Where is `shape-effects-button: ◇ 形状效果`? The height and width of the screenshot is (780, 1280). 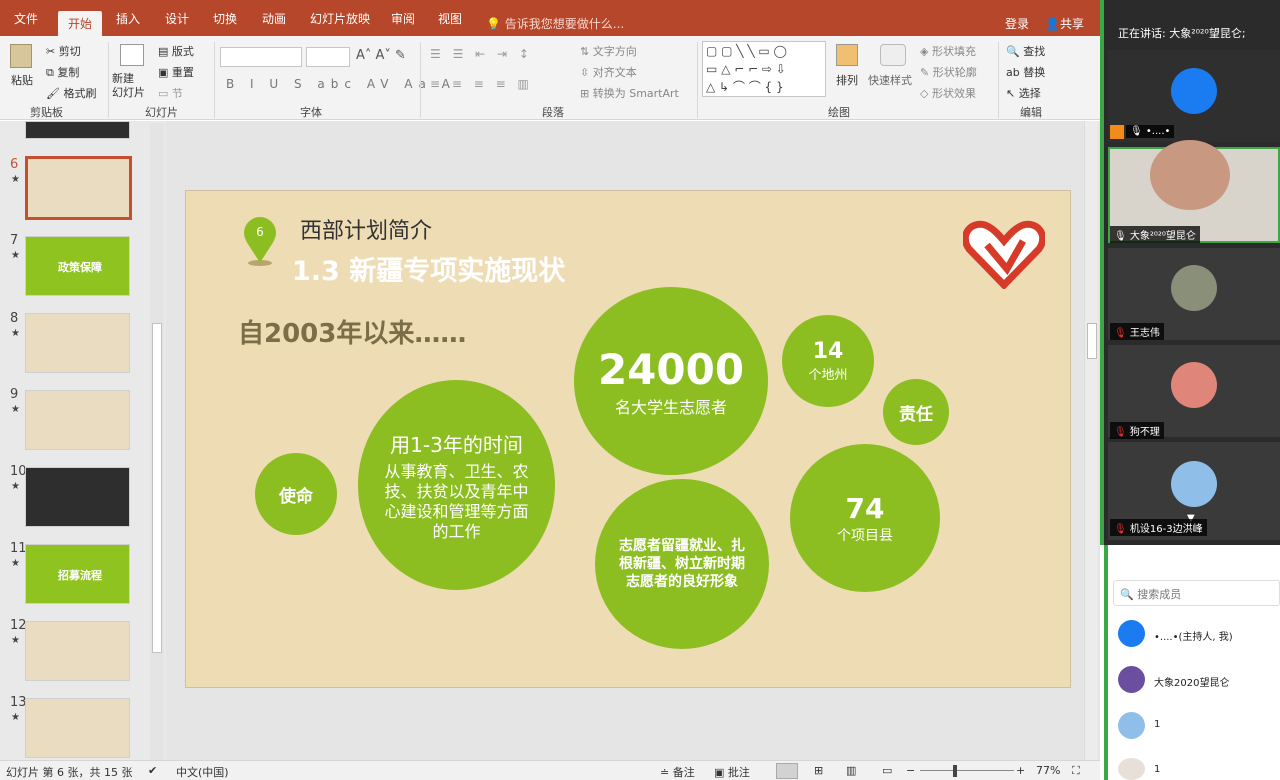
shape-effects-button: ◇ 形状效果 is located at coordinates (948, 93).